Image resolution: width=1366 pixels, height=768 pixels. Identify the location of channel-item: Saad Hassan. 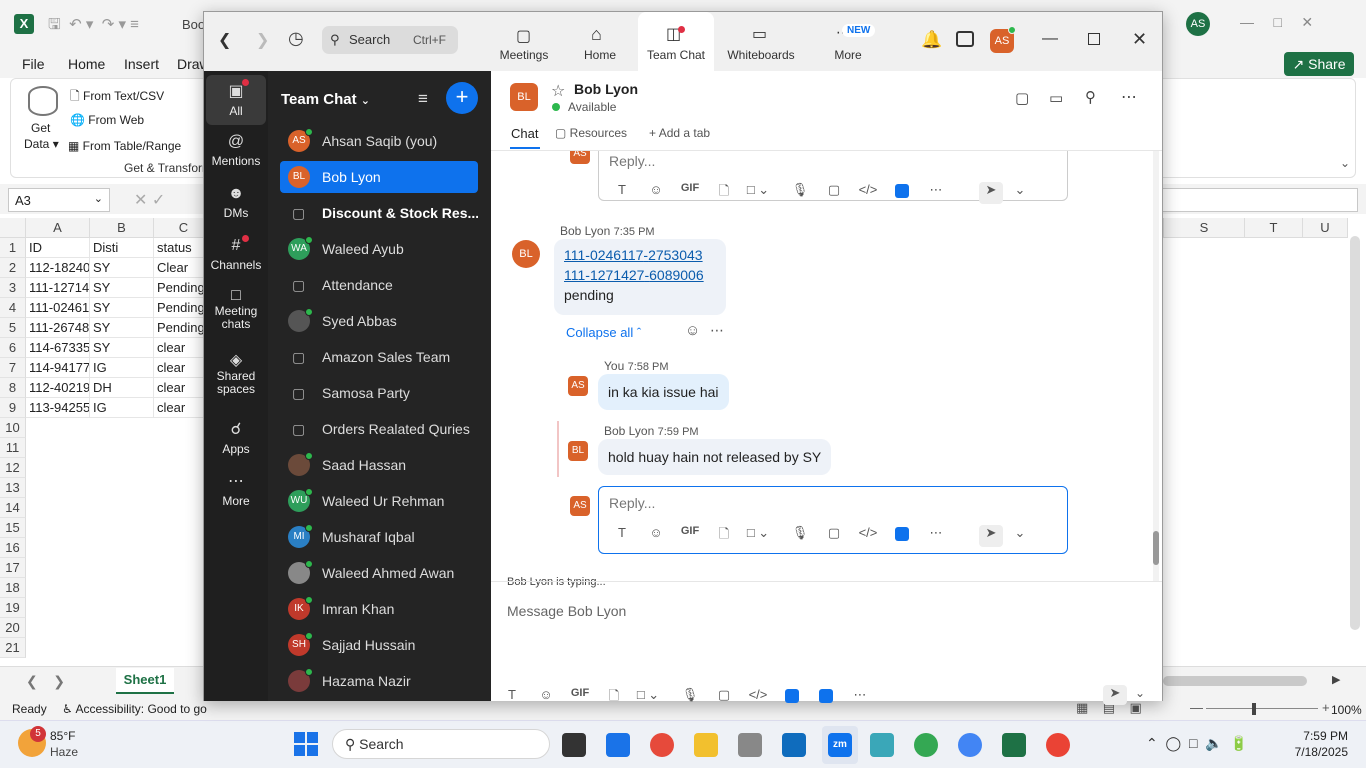
(379, 465).